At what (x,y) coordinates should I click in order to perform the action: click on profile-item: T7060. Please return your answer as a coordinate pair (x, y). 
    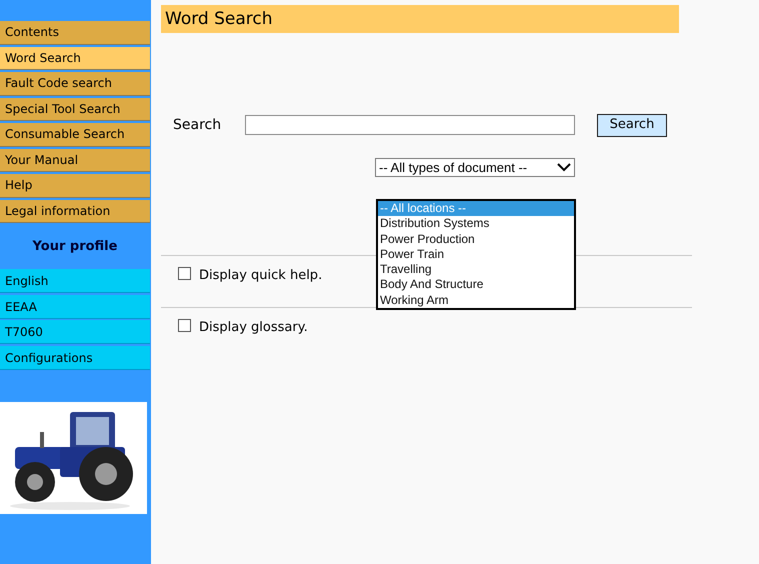
    Looking at the image, I should click on (75, 332).